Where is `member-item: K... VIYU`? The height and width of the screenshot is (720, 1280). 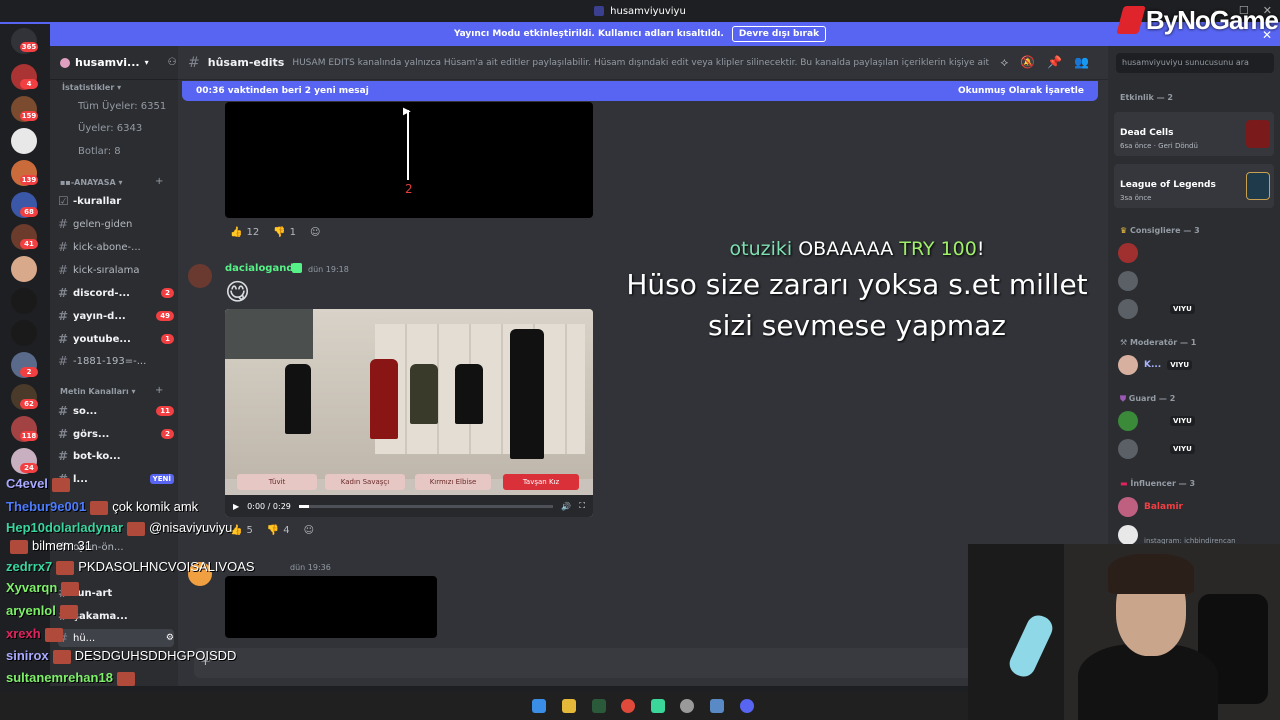
member-item: K... VIYU is located at coordinates (1196, 365).